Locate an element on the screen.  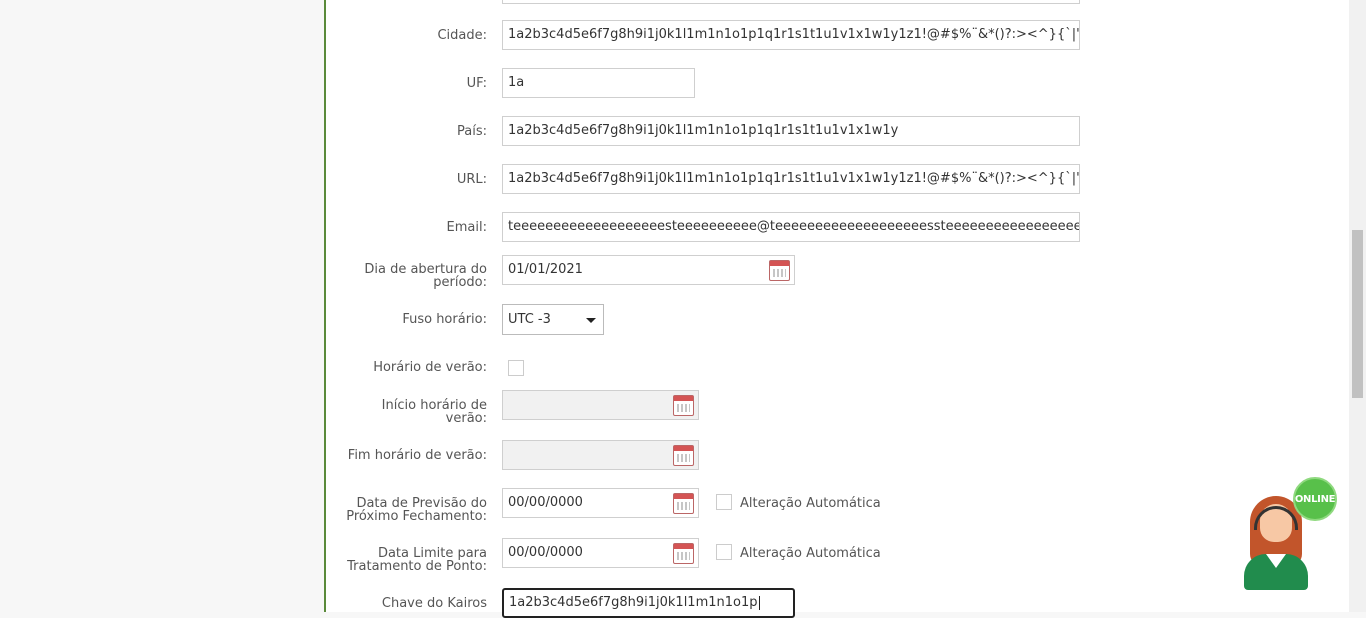
horario-verao-checkbox is located at coordinates (516, 368).